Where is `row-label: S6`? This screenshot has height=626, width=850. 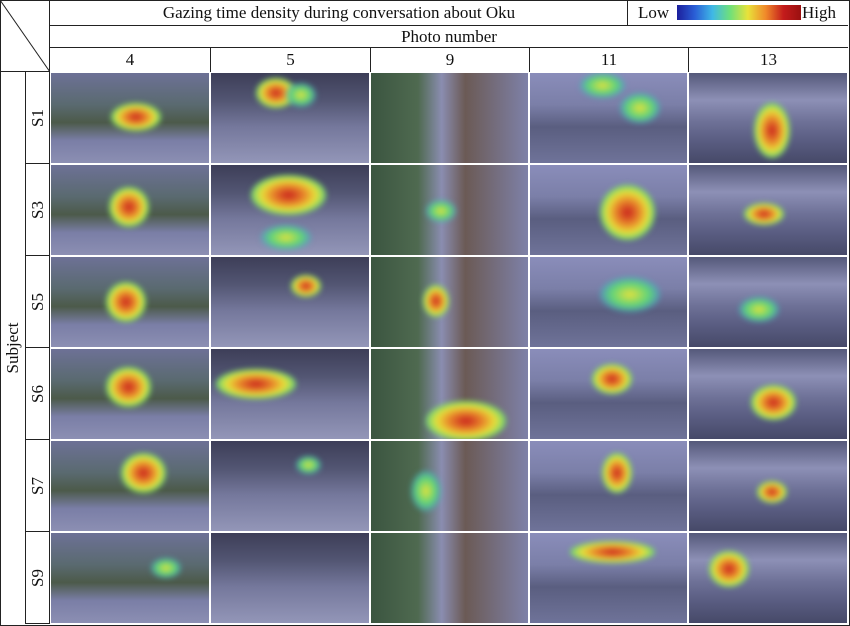 row-label: S6 is located at coordinates (38, 394).